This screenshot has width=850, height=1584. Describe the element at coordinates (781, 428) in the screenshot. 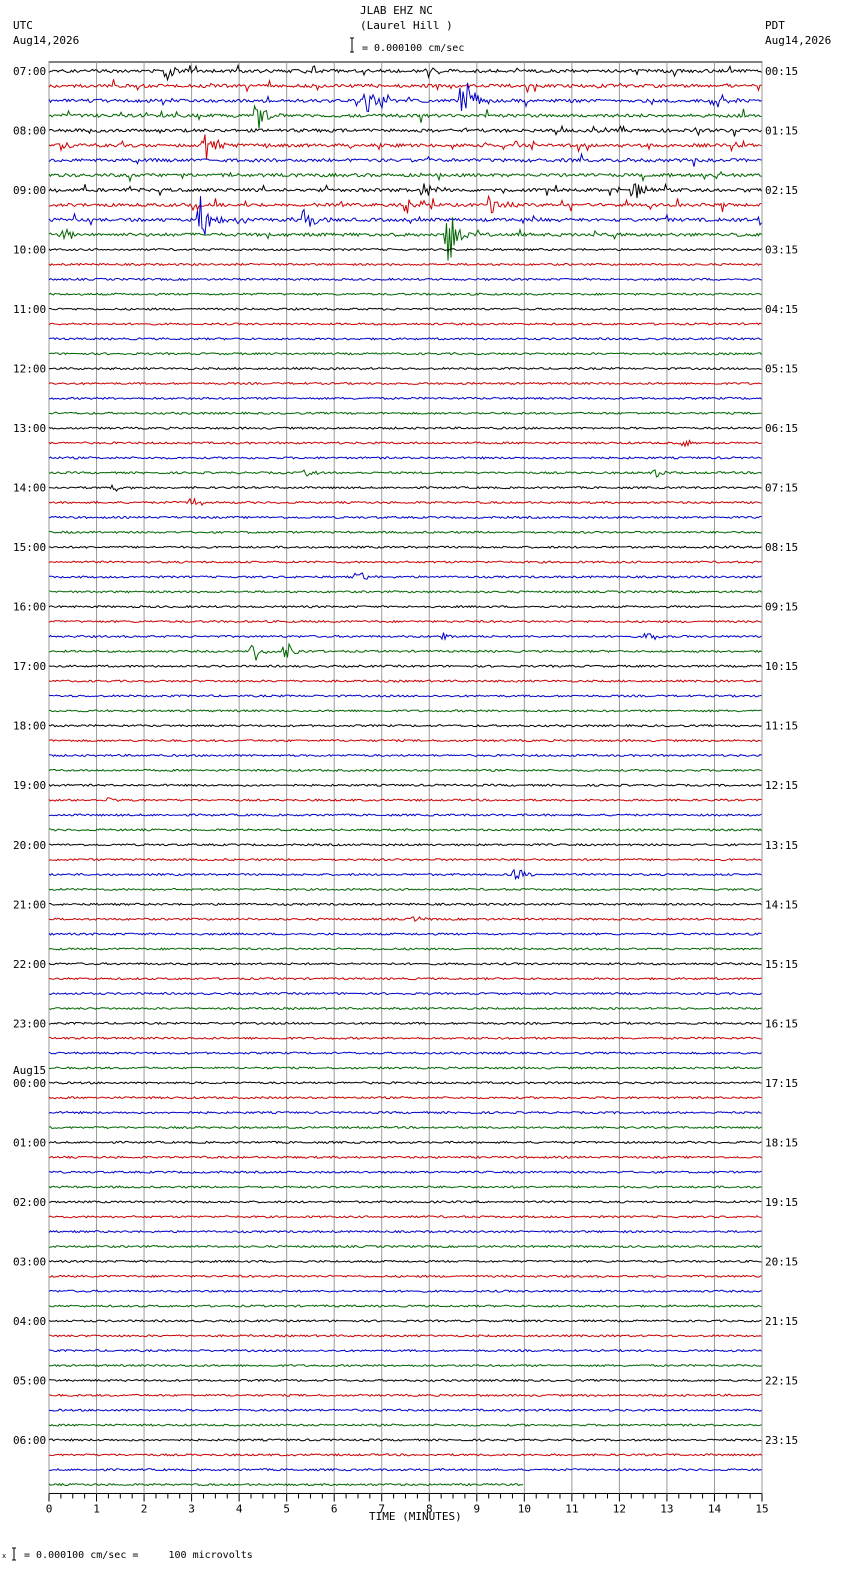

I see `pdt-hour-label: 06:15` at that location.